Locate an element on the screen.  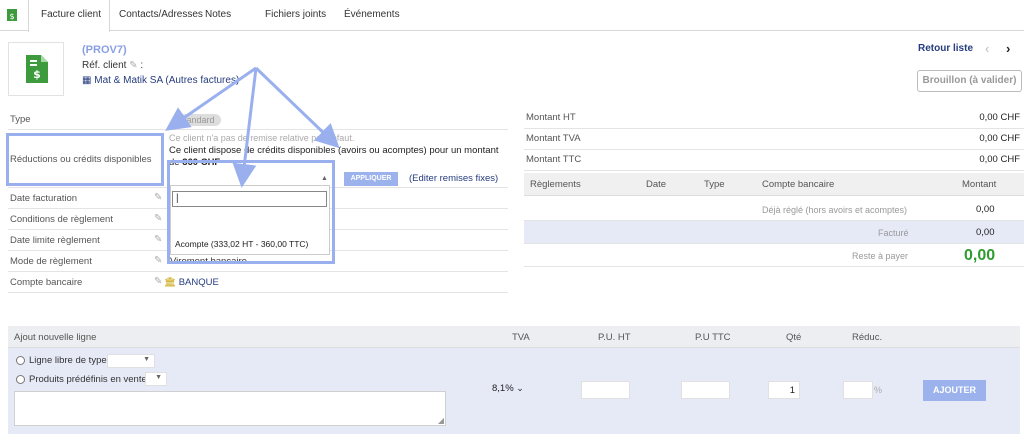
total-ht-value: 0,00 CHF is located at coordinates (999, 117).